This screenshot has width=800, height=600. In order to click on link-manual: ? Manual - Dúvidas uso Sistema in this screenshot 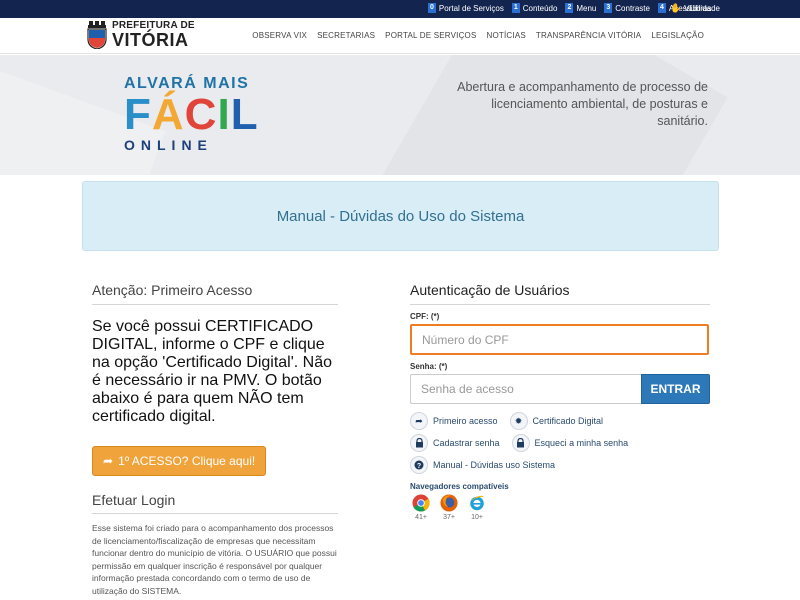, I will do `click(482, 465)`.